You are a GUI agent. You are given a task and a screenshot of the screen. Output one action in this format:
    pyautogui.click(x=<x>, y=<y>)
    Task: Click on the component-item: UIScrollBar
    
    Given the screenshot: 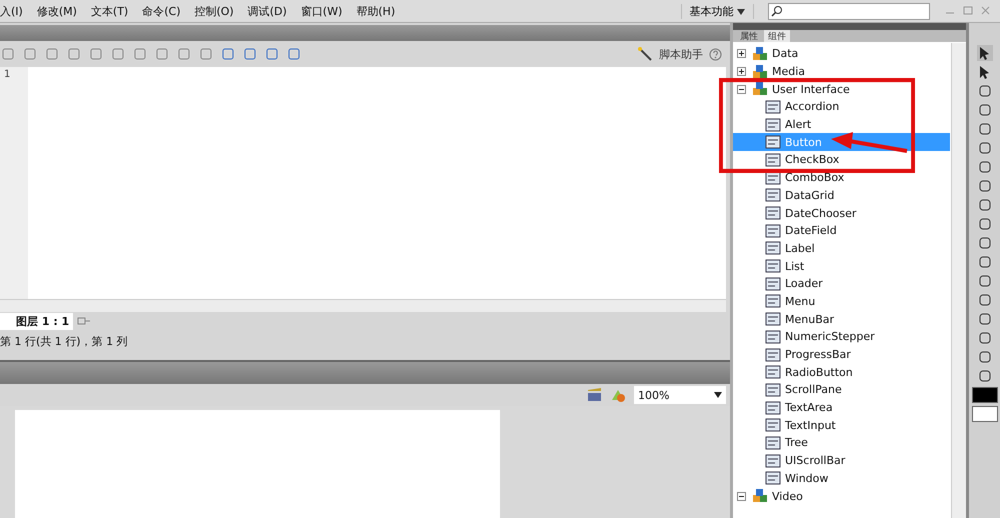 What is the action you would take?
    pyautogui.click(x=841, y=461)
    